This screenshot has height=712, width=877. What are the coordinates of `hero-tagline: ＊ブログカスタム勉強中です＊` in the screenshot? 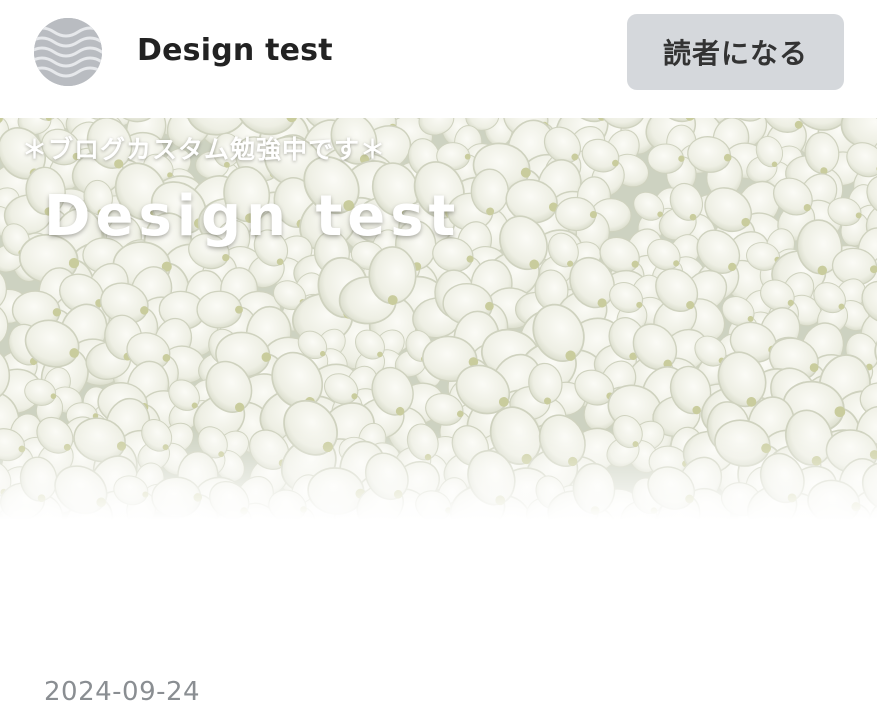 It's located at (204, 149).